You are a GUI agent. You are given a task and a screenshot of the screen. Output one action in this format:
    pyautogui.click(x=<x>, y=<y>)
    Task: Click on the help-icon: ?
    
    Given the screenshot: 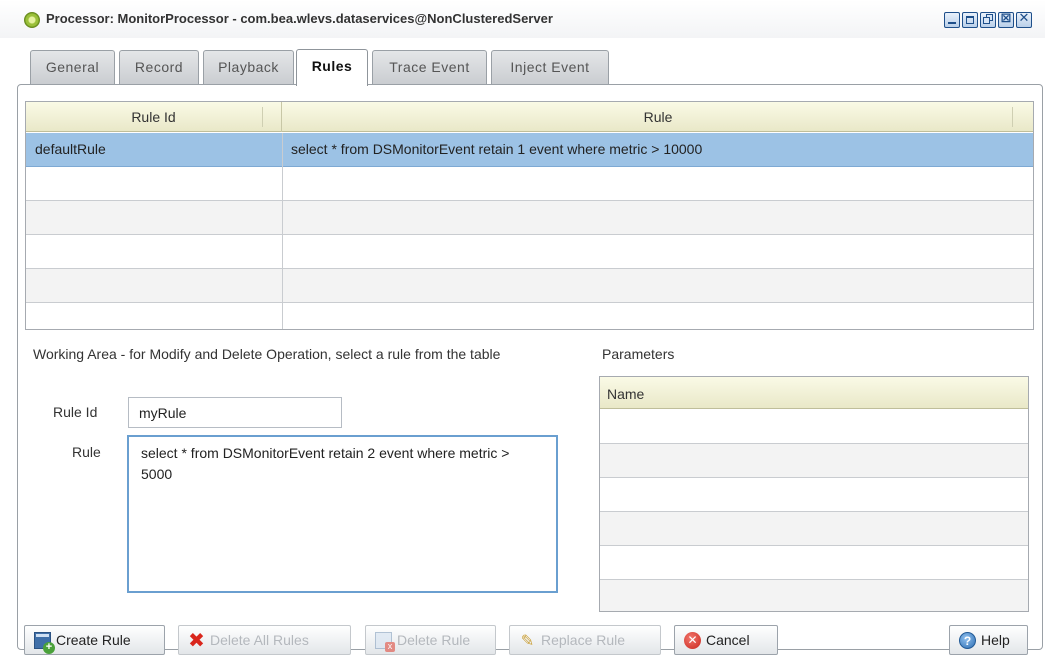 What is the action you would take?
    pyautogui.click(x=967, y=640)
    